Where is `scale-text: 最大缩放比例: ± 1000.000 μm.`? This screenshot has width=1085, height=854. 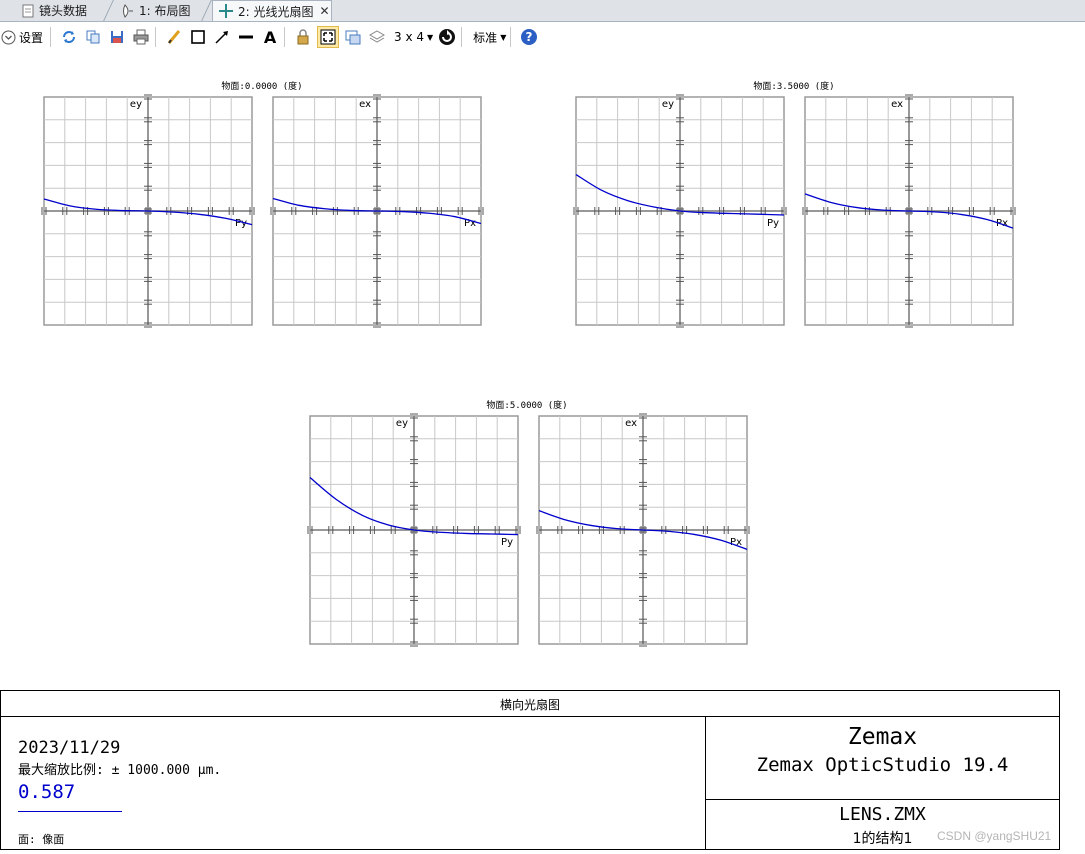
scale-text: 最大缩放比例: ± 1000.000 μm. is located at coordinates (120, 770).